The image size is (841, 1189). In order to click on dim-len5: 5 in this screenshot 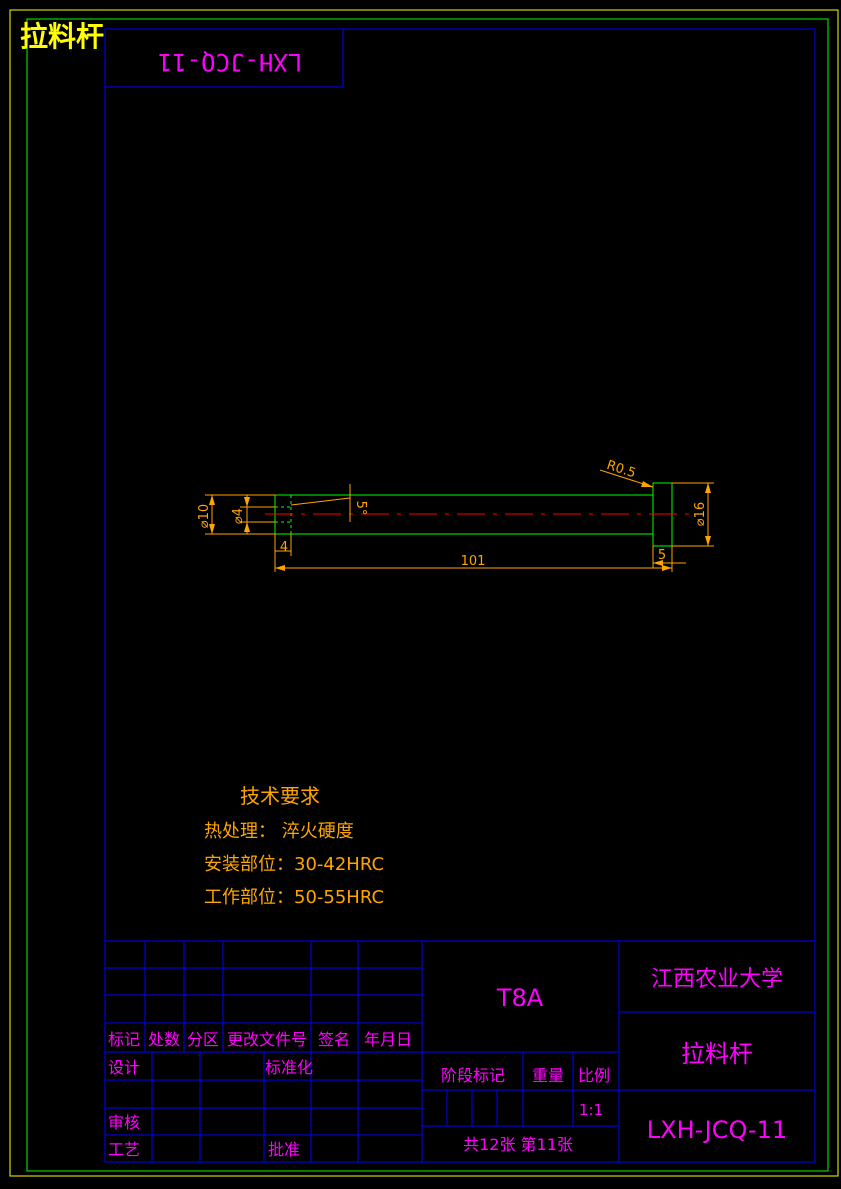, I will do `click(662, 555)`.